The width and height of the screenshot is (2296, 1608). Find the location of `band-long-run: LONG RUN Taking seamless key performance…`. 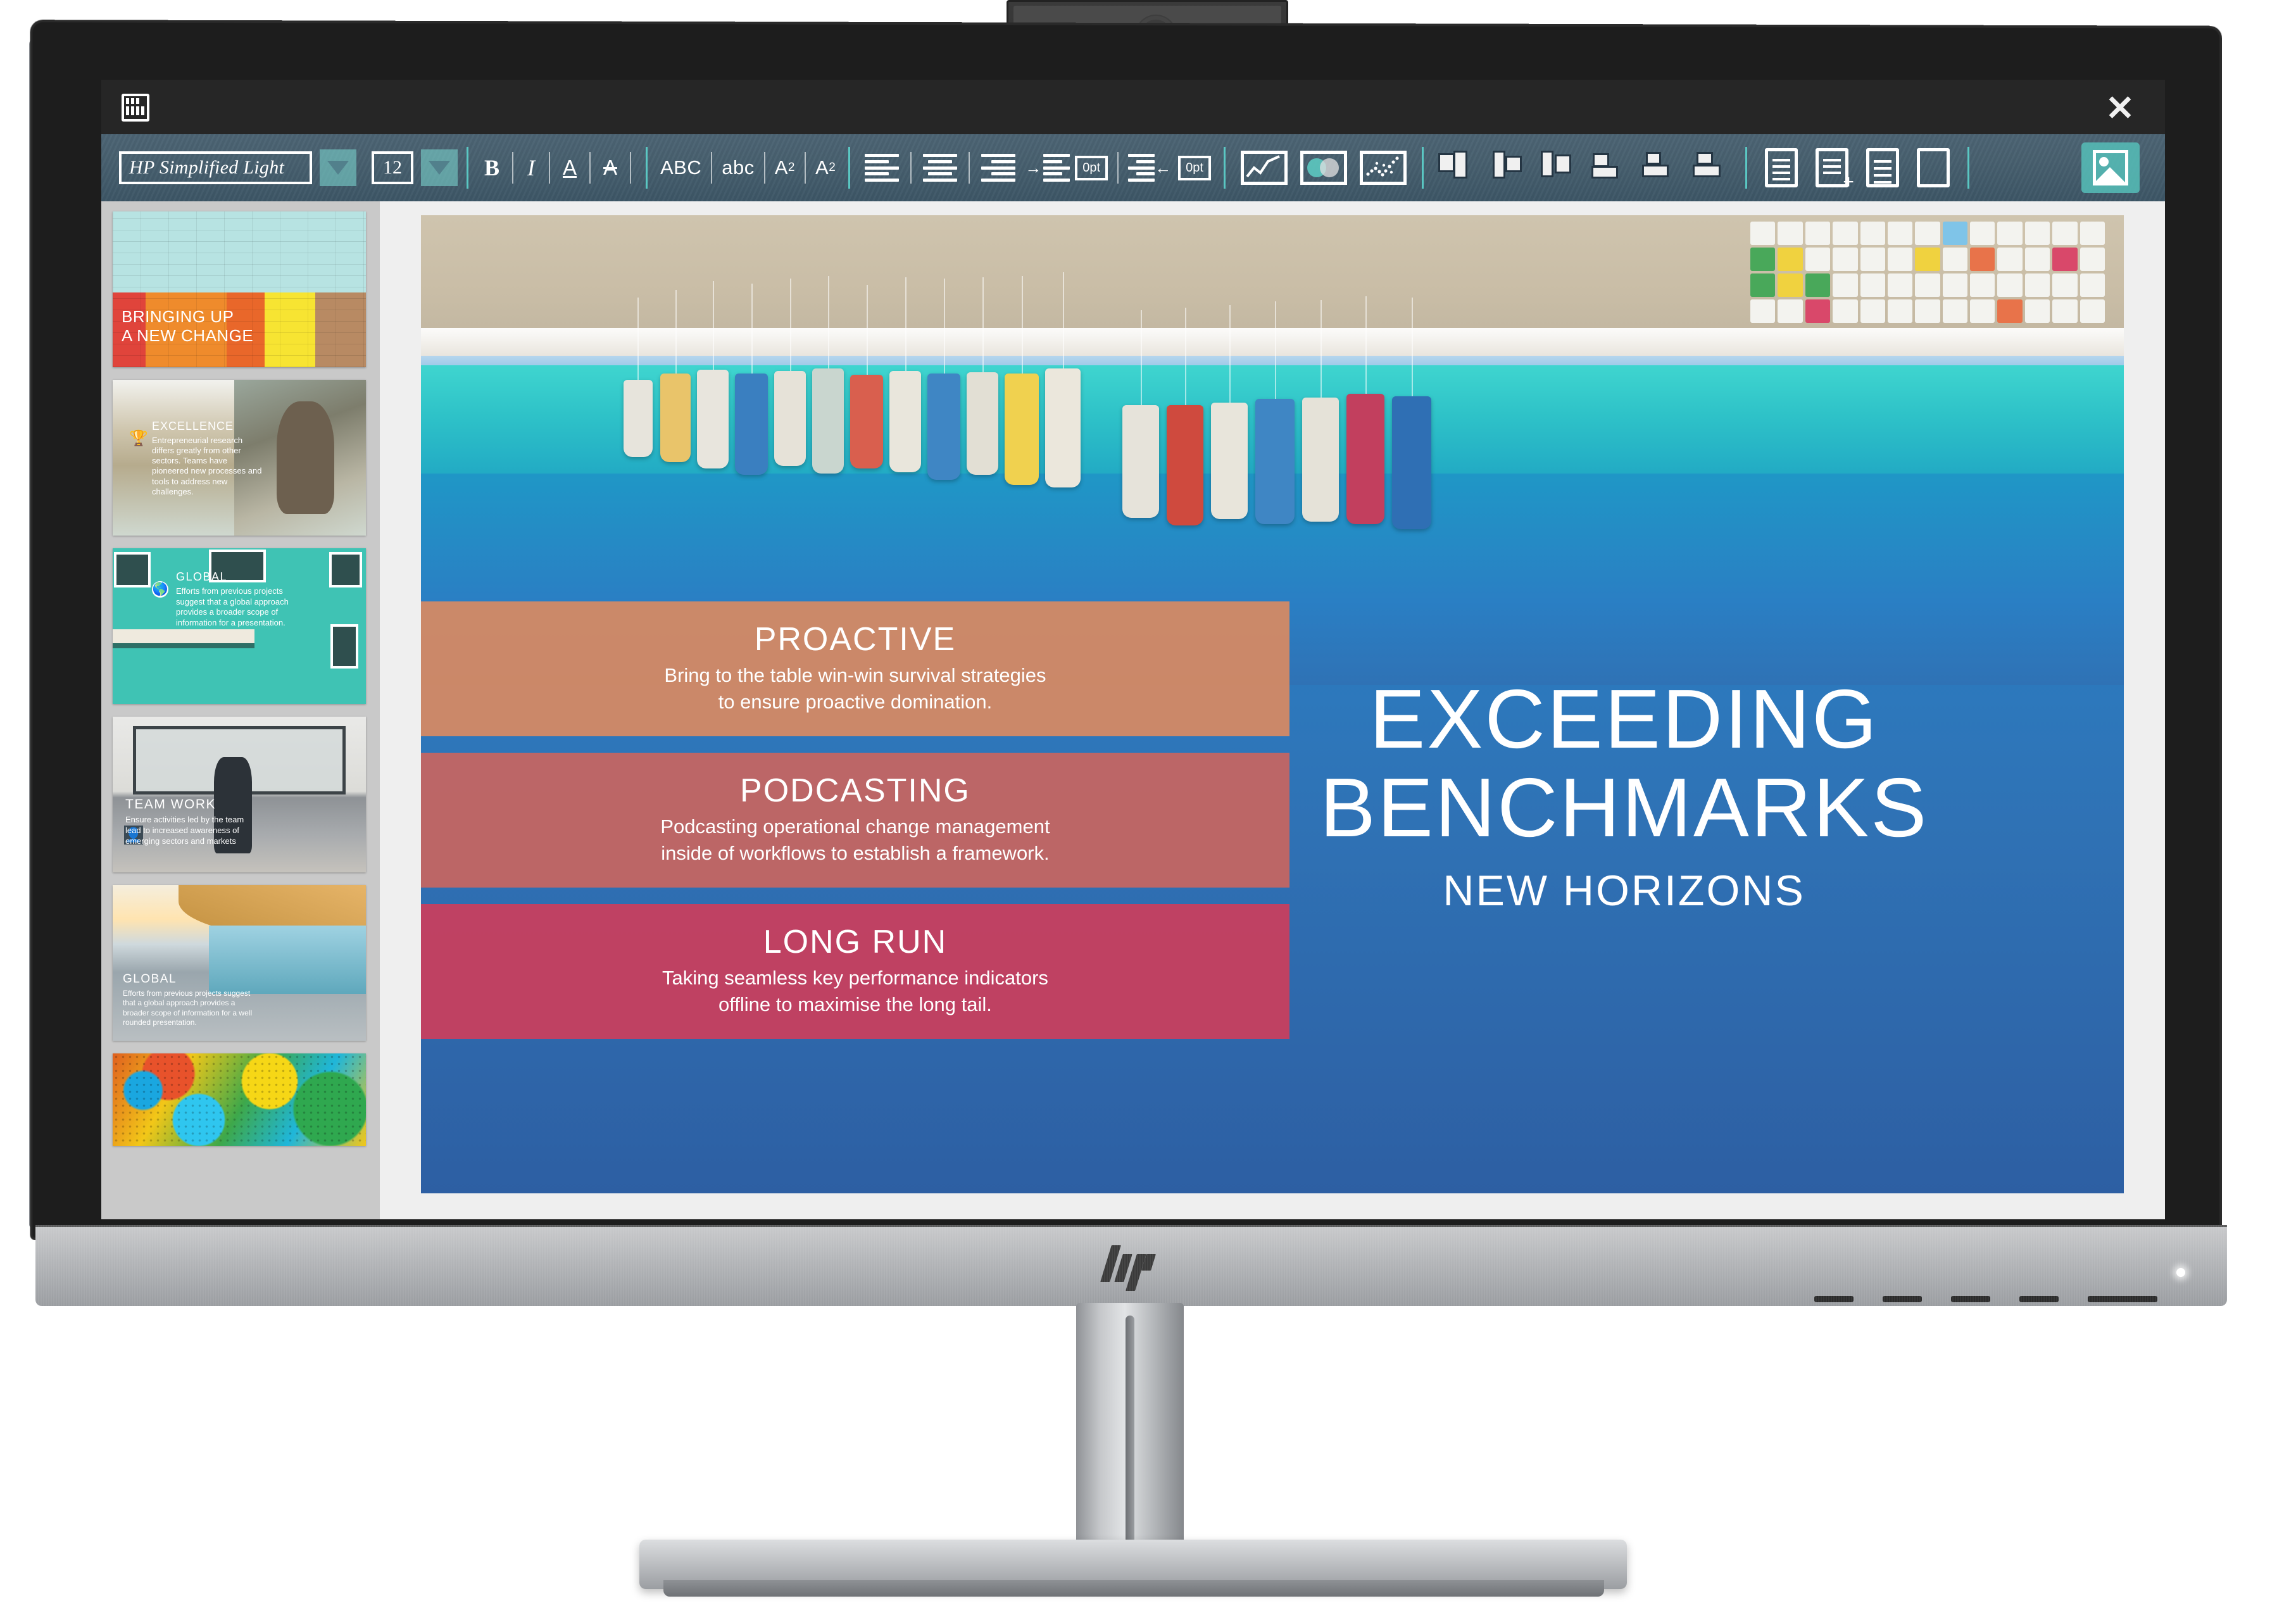

band-long-run: LONG RUN Taking seamless key performance… is located at coordinates (855, 972).